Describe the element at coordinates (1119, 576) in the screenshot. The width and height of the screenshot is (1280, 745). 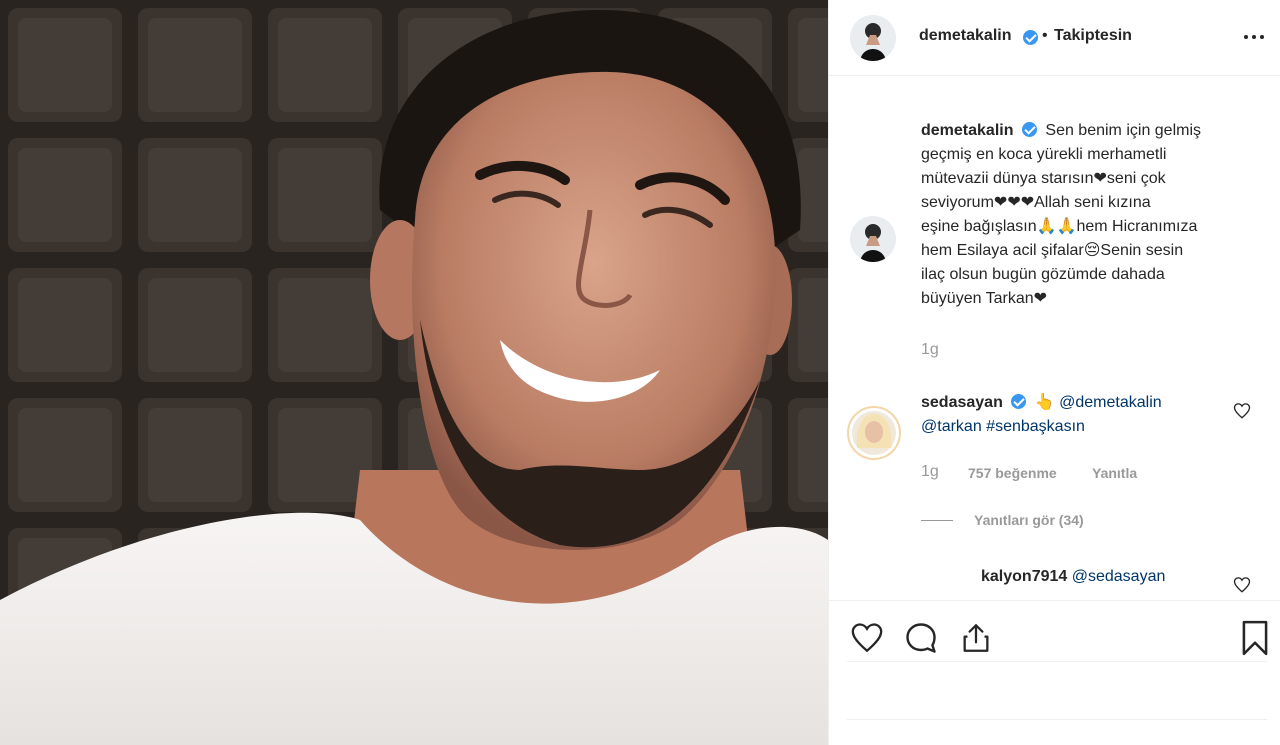
I see `reply-mention: @sedasayan` at that location.